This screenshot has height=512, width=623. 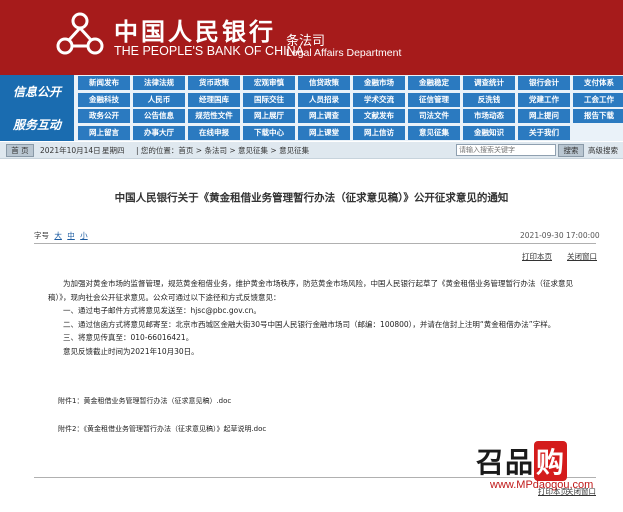 What do you see at coordinates (214, 116) in the screenshot?
I see `nav-item: 规范性文件` at bounding box center [214, 116].